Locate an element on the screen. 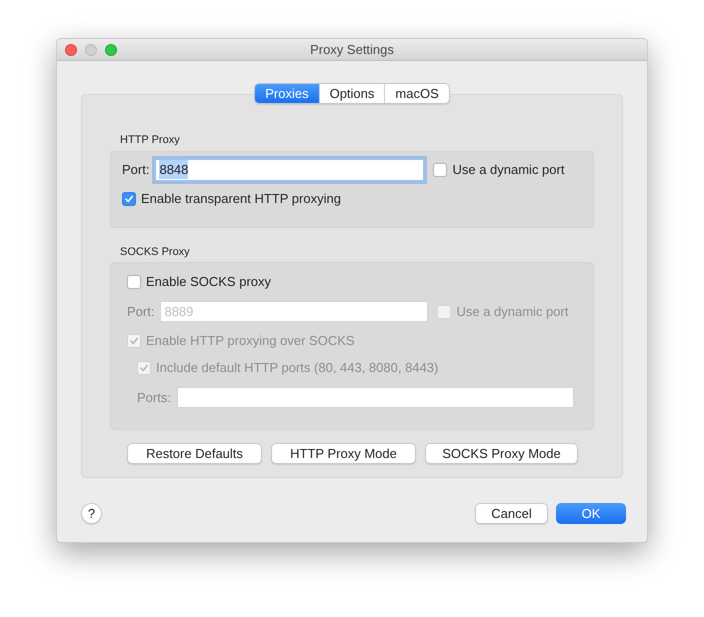 Image resolution: width=704 pixels, height=617 pixels. zoom-button is located at coordinates (111, 50).